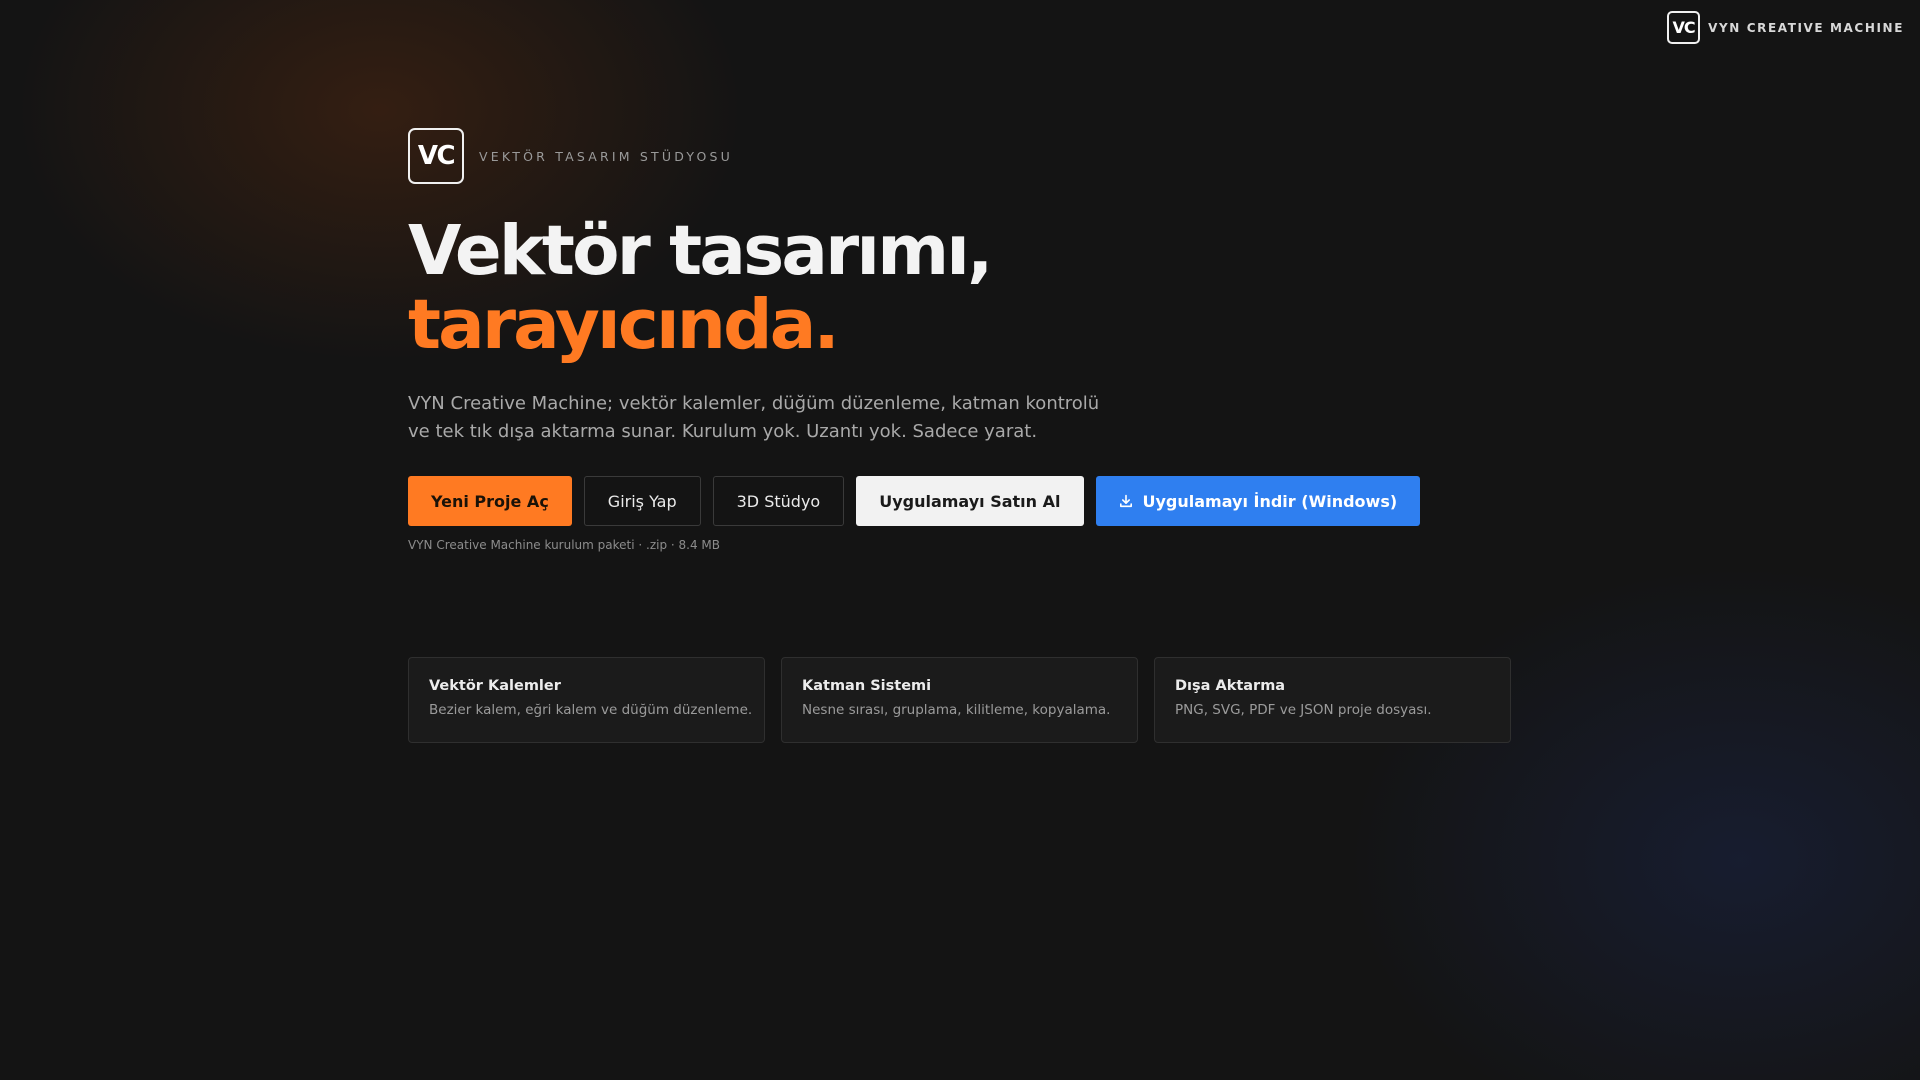 This screenshot has width=1920, height=1080. I want to click on download-app-button: Uygulamayı İndir (Windows), so click(1258, 501).